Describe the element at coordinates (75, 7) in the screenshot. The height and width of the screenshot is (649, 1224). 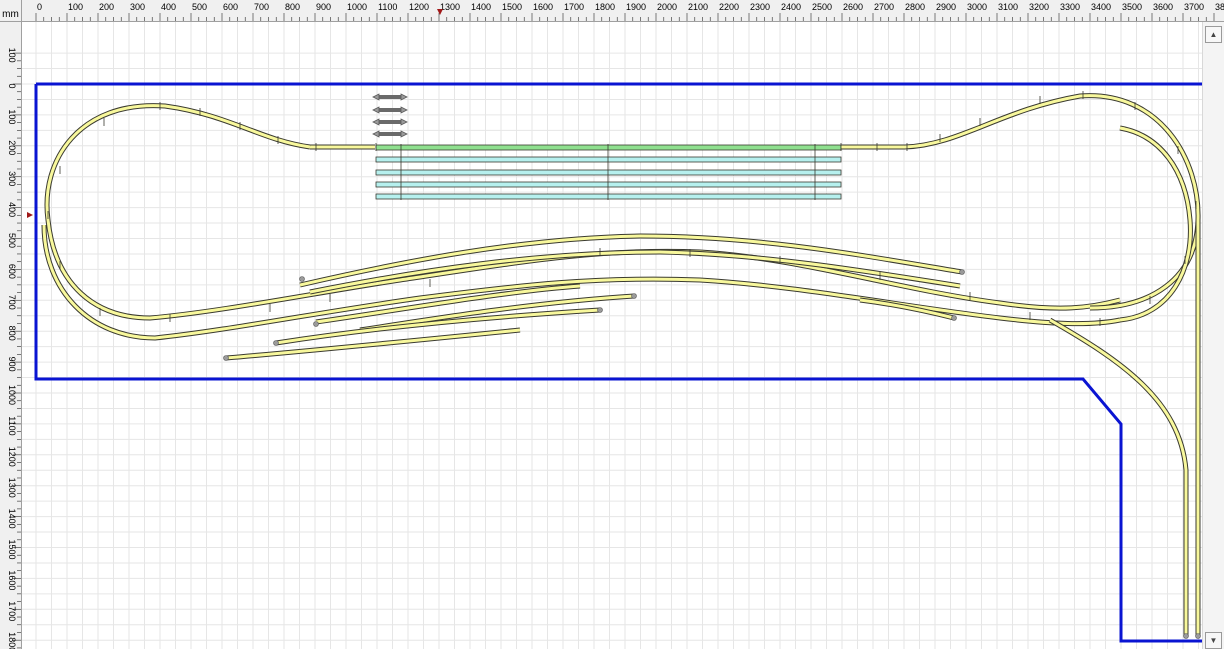
I see `h-ruler-label: 100` at that location.